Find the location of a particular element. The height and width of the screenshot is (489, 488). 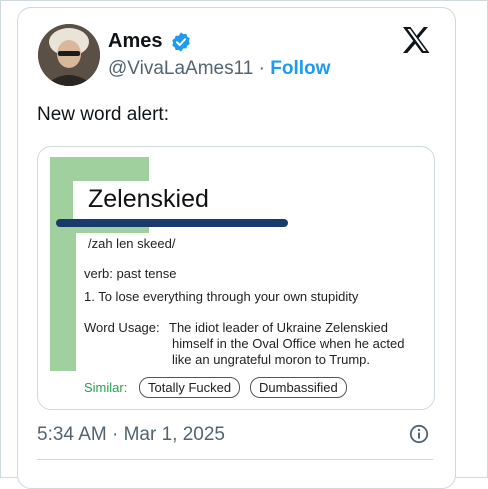

info-icon is located at coordinates (419, 434).